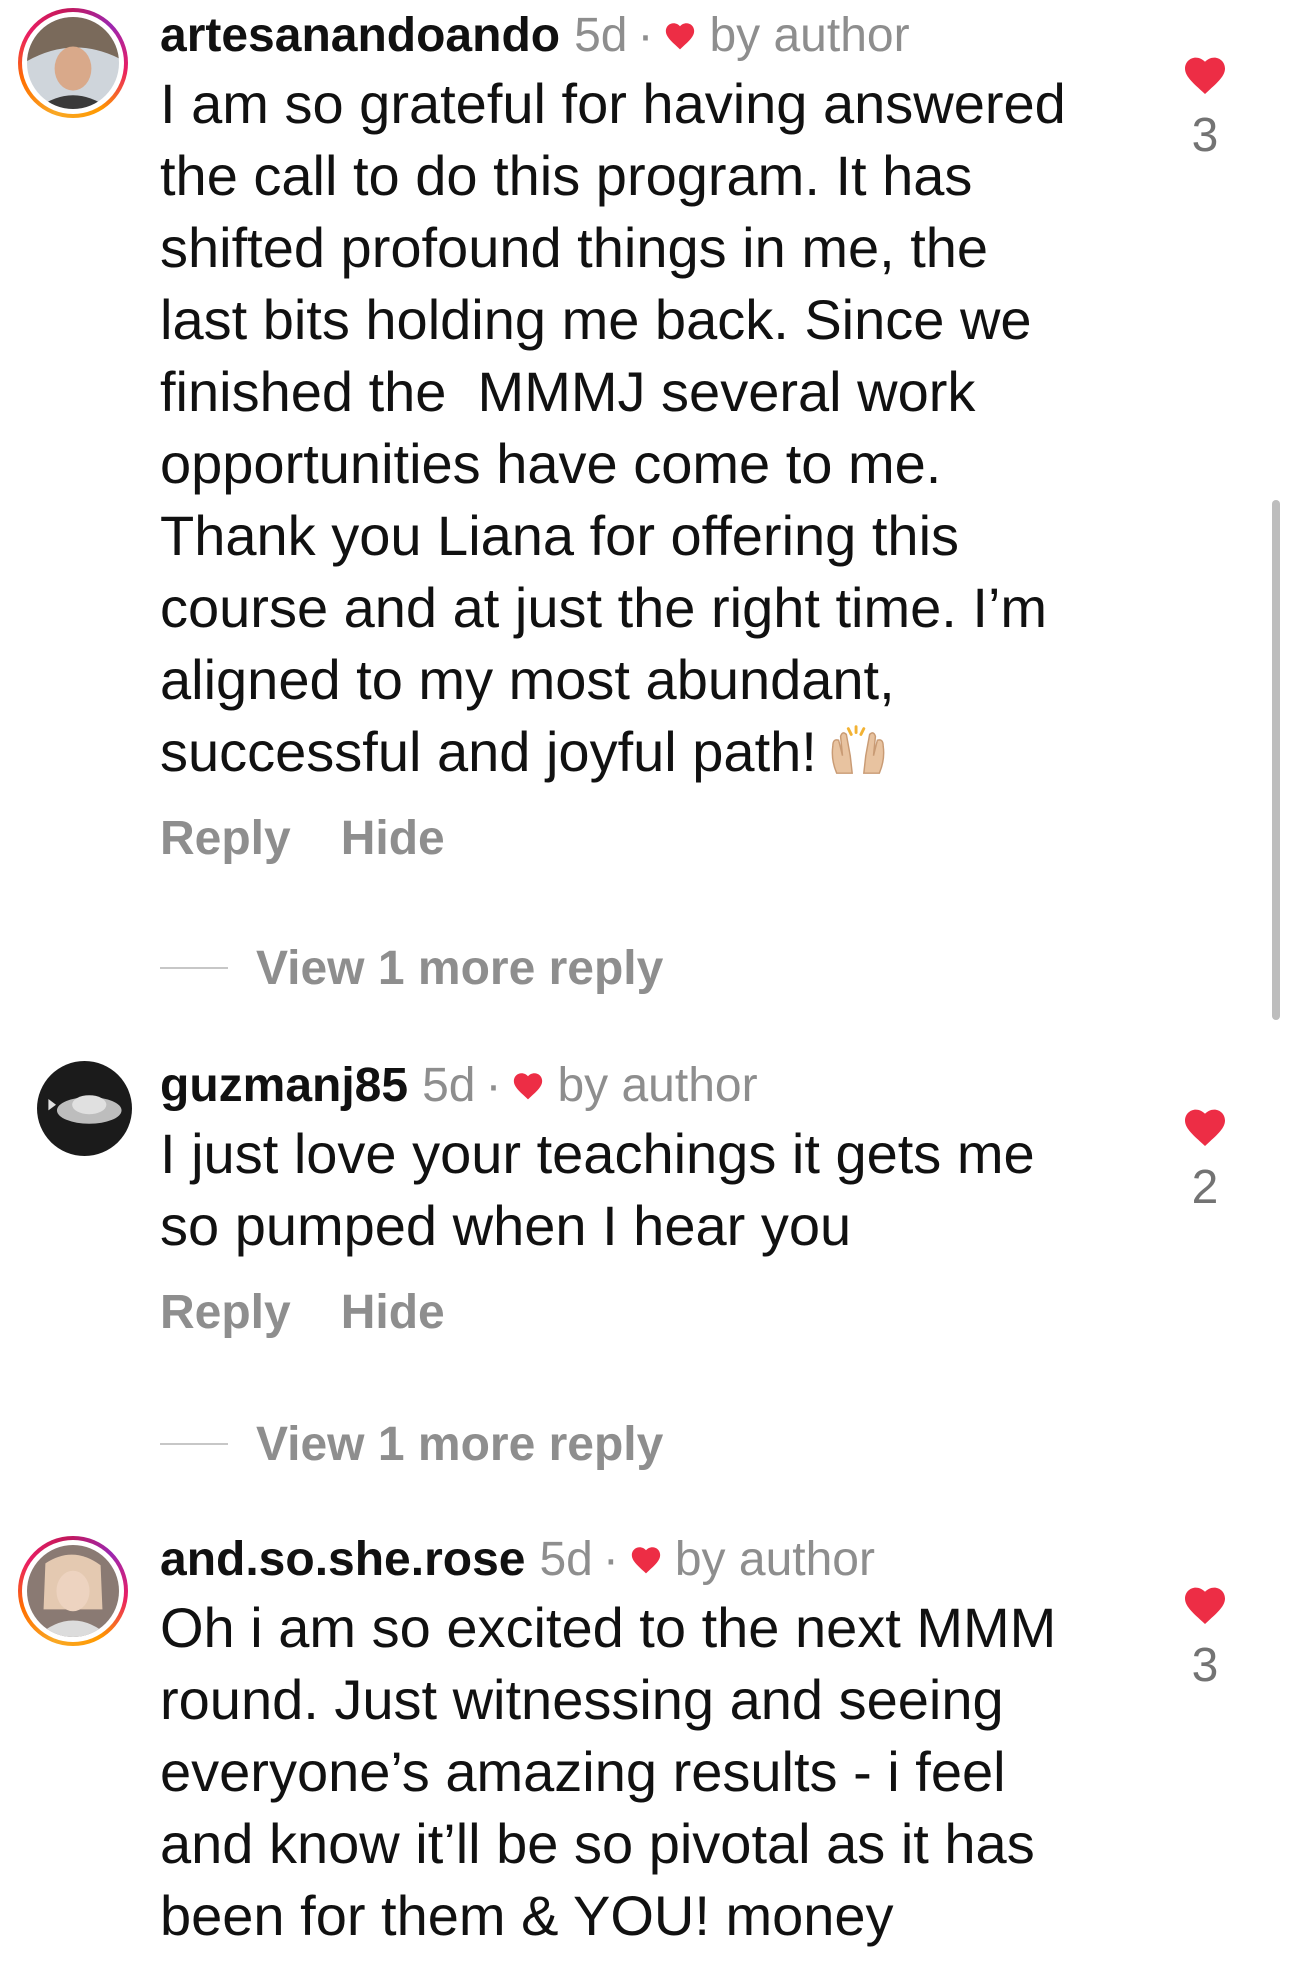  I want to click on comment-line: Oh i am so excited to the next MMM, so click(608, 1627).